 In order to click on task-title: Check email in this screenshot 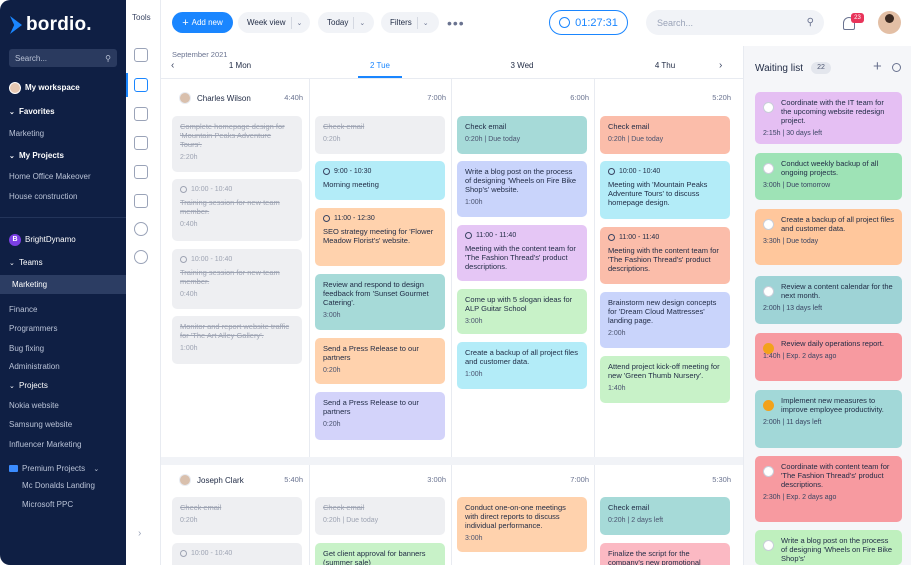, I will do `click(201, 507)`.